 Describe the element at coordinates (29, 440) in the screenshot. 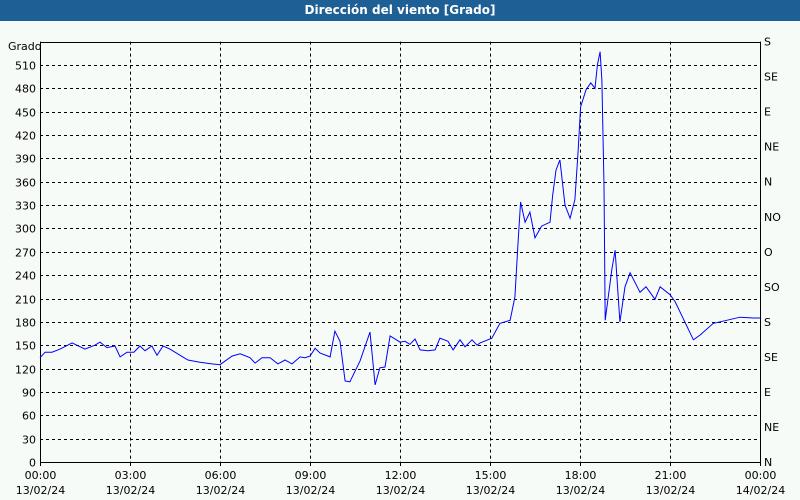

I see `y-tick-label: 30` at that location.